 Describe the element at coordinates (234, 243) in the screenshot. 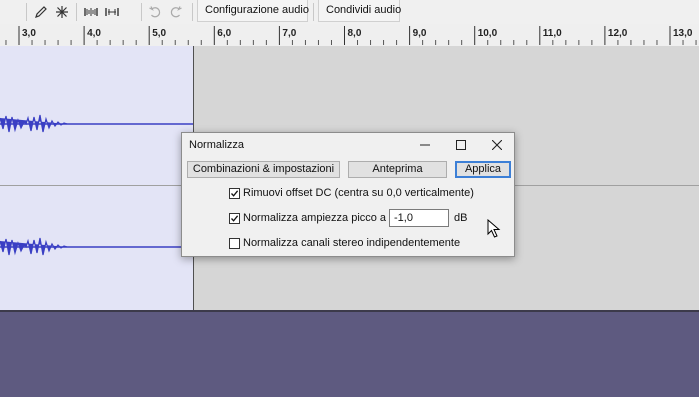

I see `stereo-independent-checkbox` at that location.